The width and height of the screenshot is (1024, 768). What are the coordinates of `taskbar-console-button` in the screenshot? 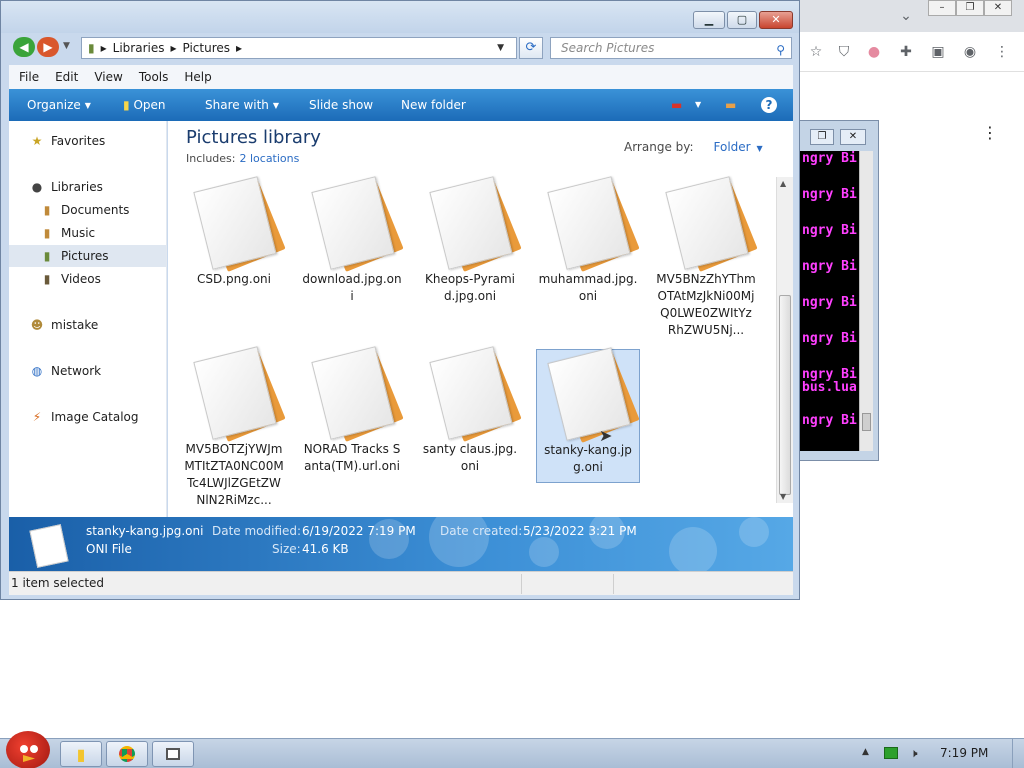 It's located at (173, 754).